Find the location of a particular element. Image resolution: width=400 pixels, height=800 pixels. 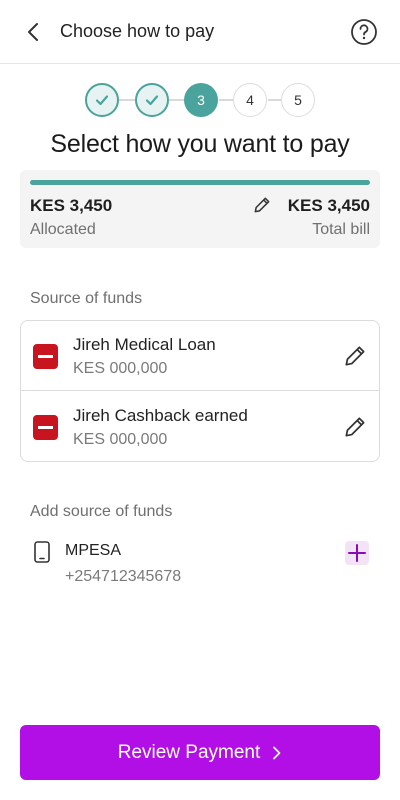

plus-icon is located at coordinates (357, 553).